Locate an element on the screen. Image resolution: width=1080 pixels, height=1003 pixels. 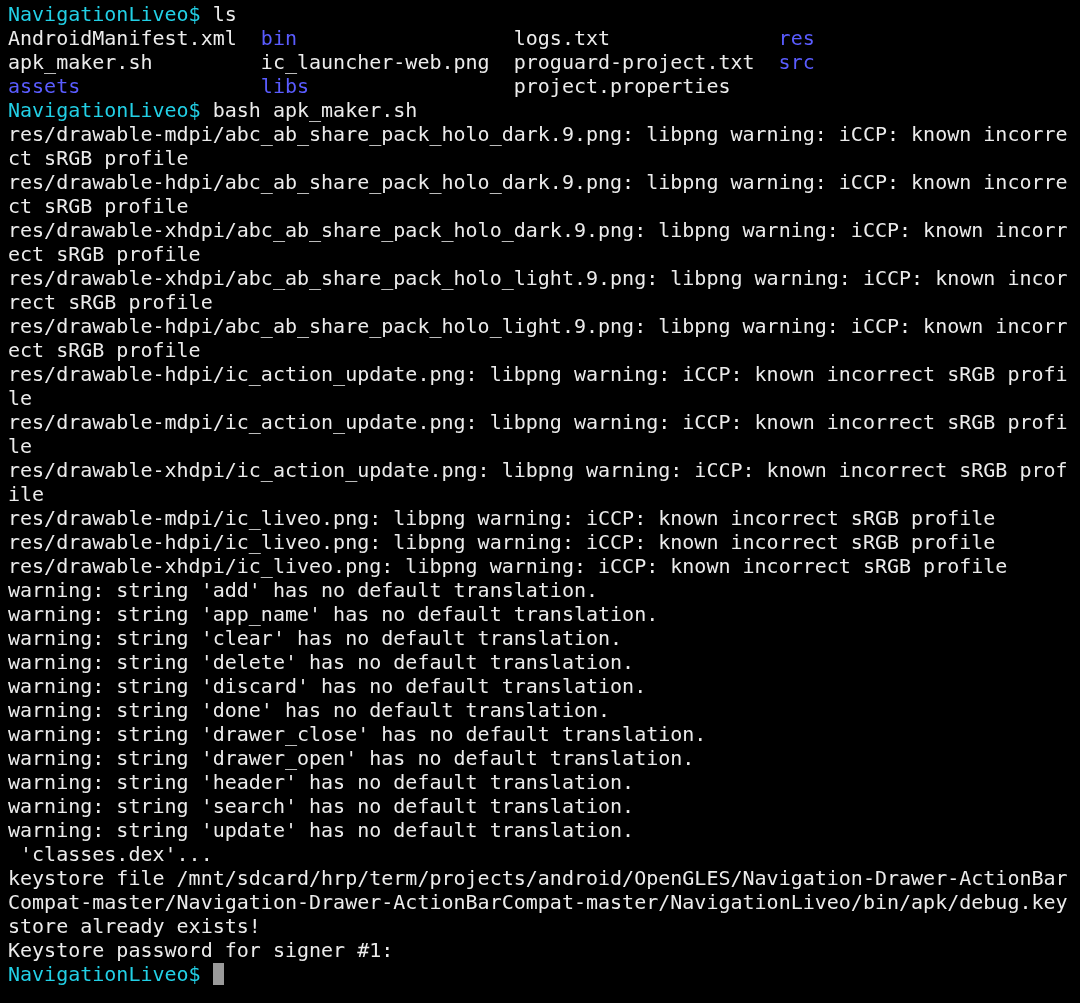
terminal-line: store already exists! is located at coordinates (135, 926).